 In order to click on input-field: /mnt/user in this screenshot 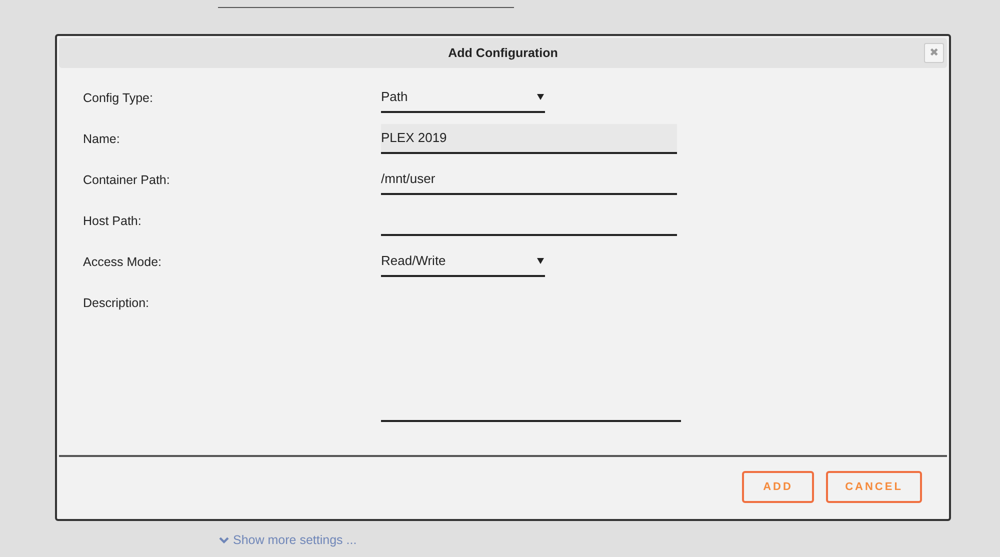, I will do `click(529, 180)`.